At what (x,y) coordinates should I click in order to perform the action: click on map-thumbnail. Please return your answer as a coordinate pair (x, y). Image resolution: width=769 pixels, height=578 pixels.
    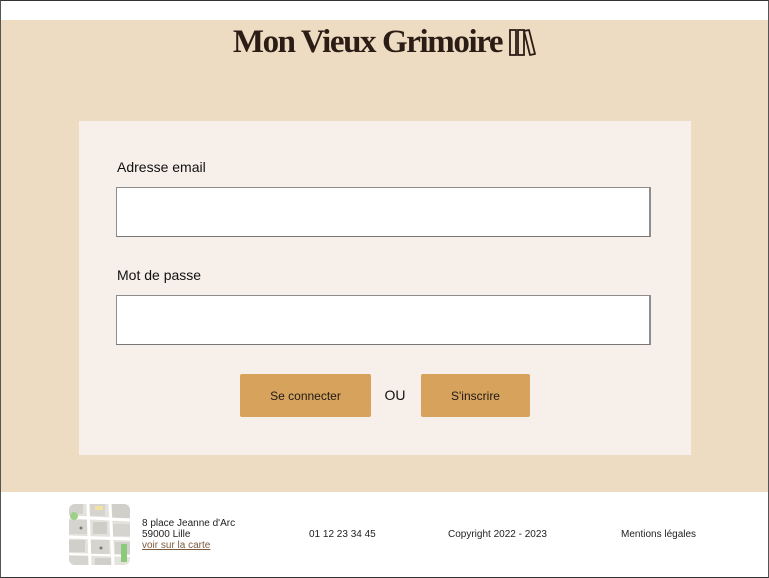
    Looking at the image, I should click on (99, 534).